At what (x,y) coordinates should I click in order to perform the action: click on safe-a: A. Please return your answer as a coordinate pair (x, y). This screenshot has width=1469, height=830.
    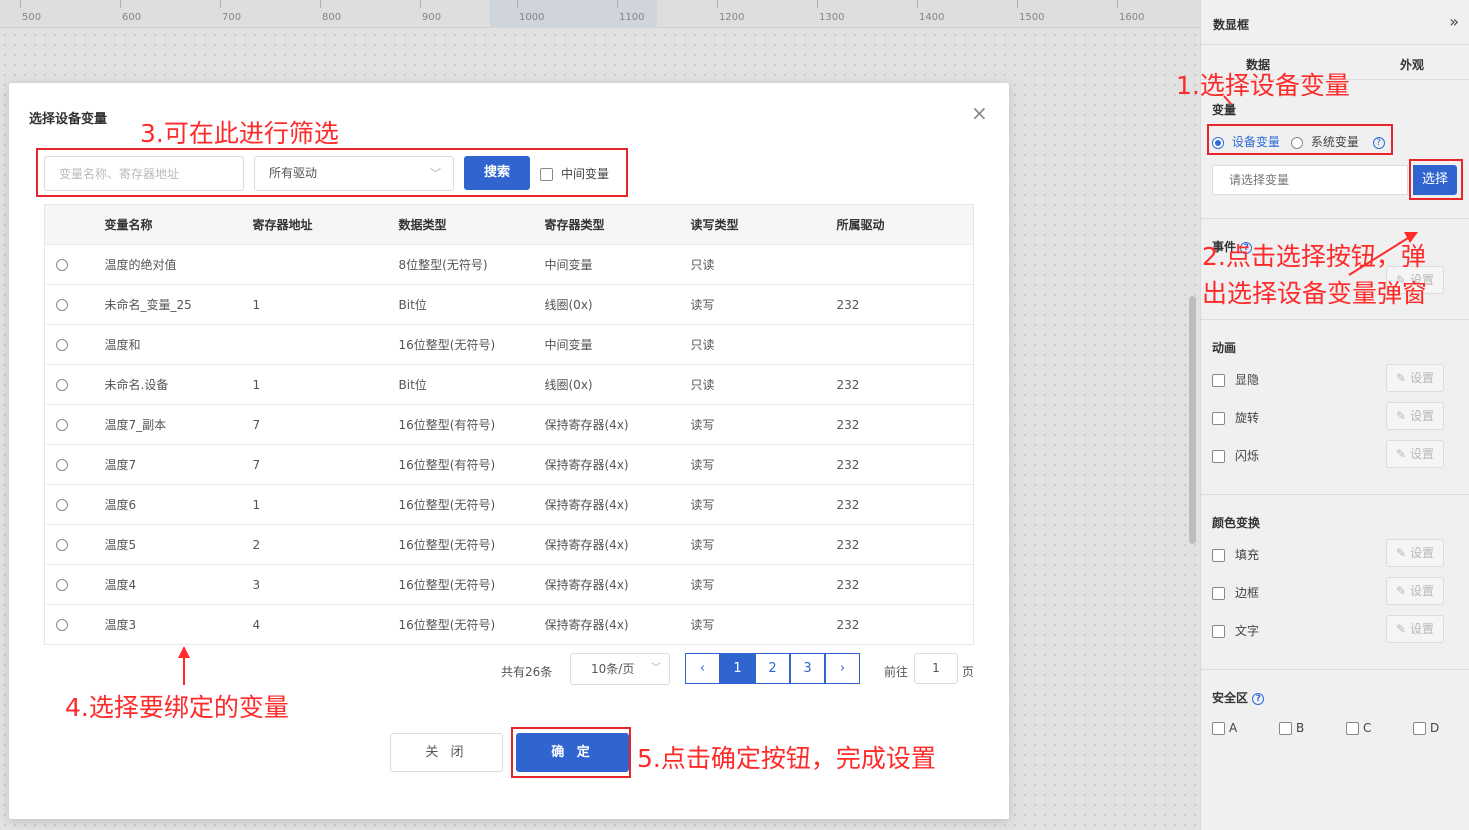
    Looking at the image, I should click on (1224, 728).